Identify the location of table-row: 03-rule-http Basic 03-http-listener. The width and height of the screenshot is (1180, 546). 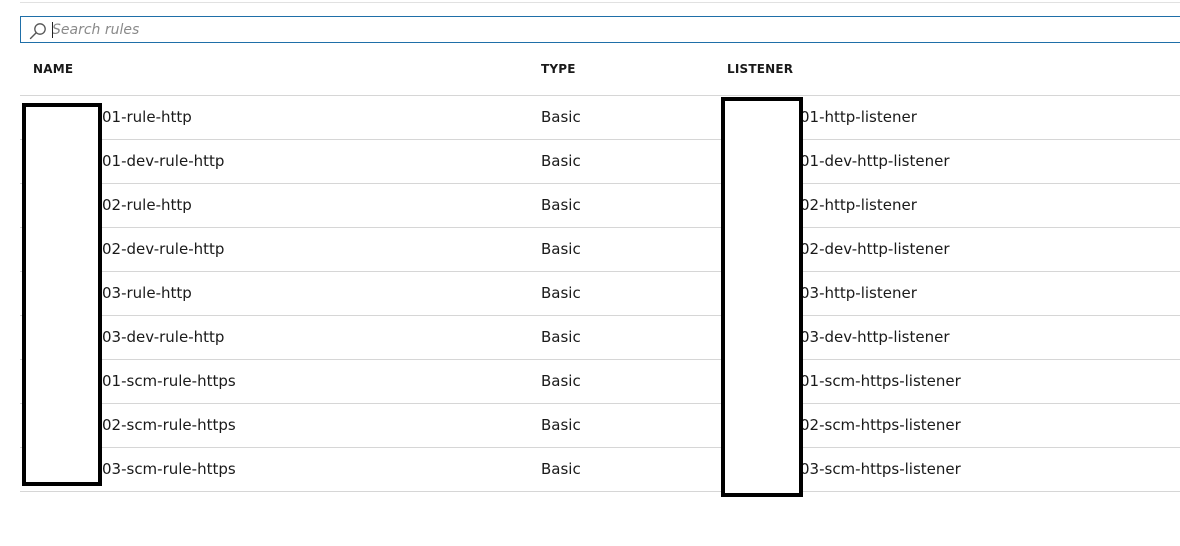
(600, 294).